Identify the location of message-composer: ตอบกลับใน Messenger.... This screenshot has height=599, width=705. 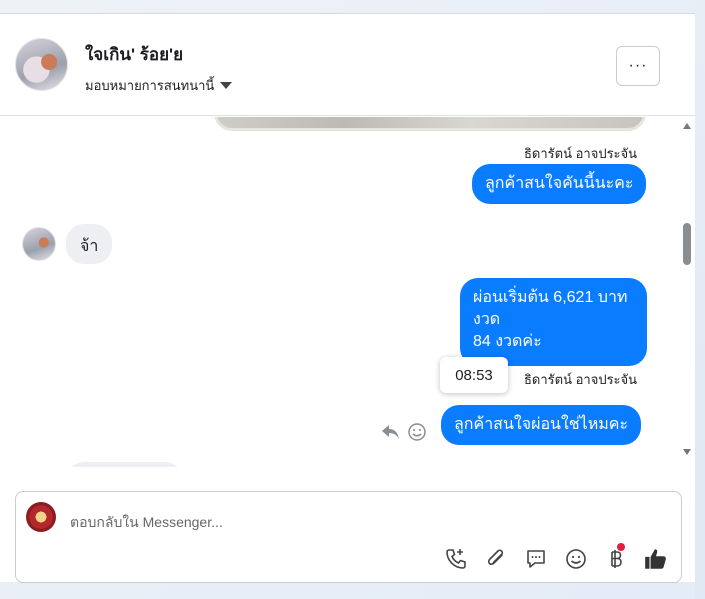
(348, 537).